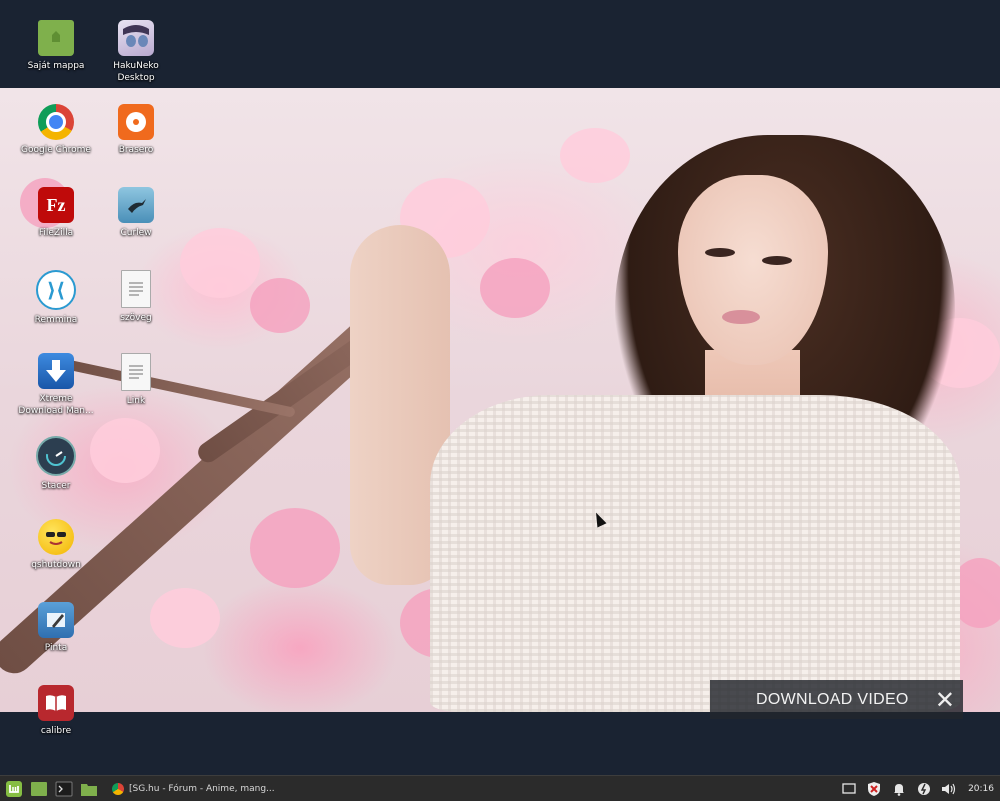 Image resolution: width=1000 pixels, height=801 pixels. I want to click on terminal-launcher, so click(64, 789).